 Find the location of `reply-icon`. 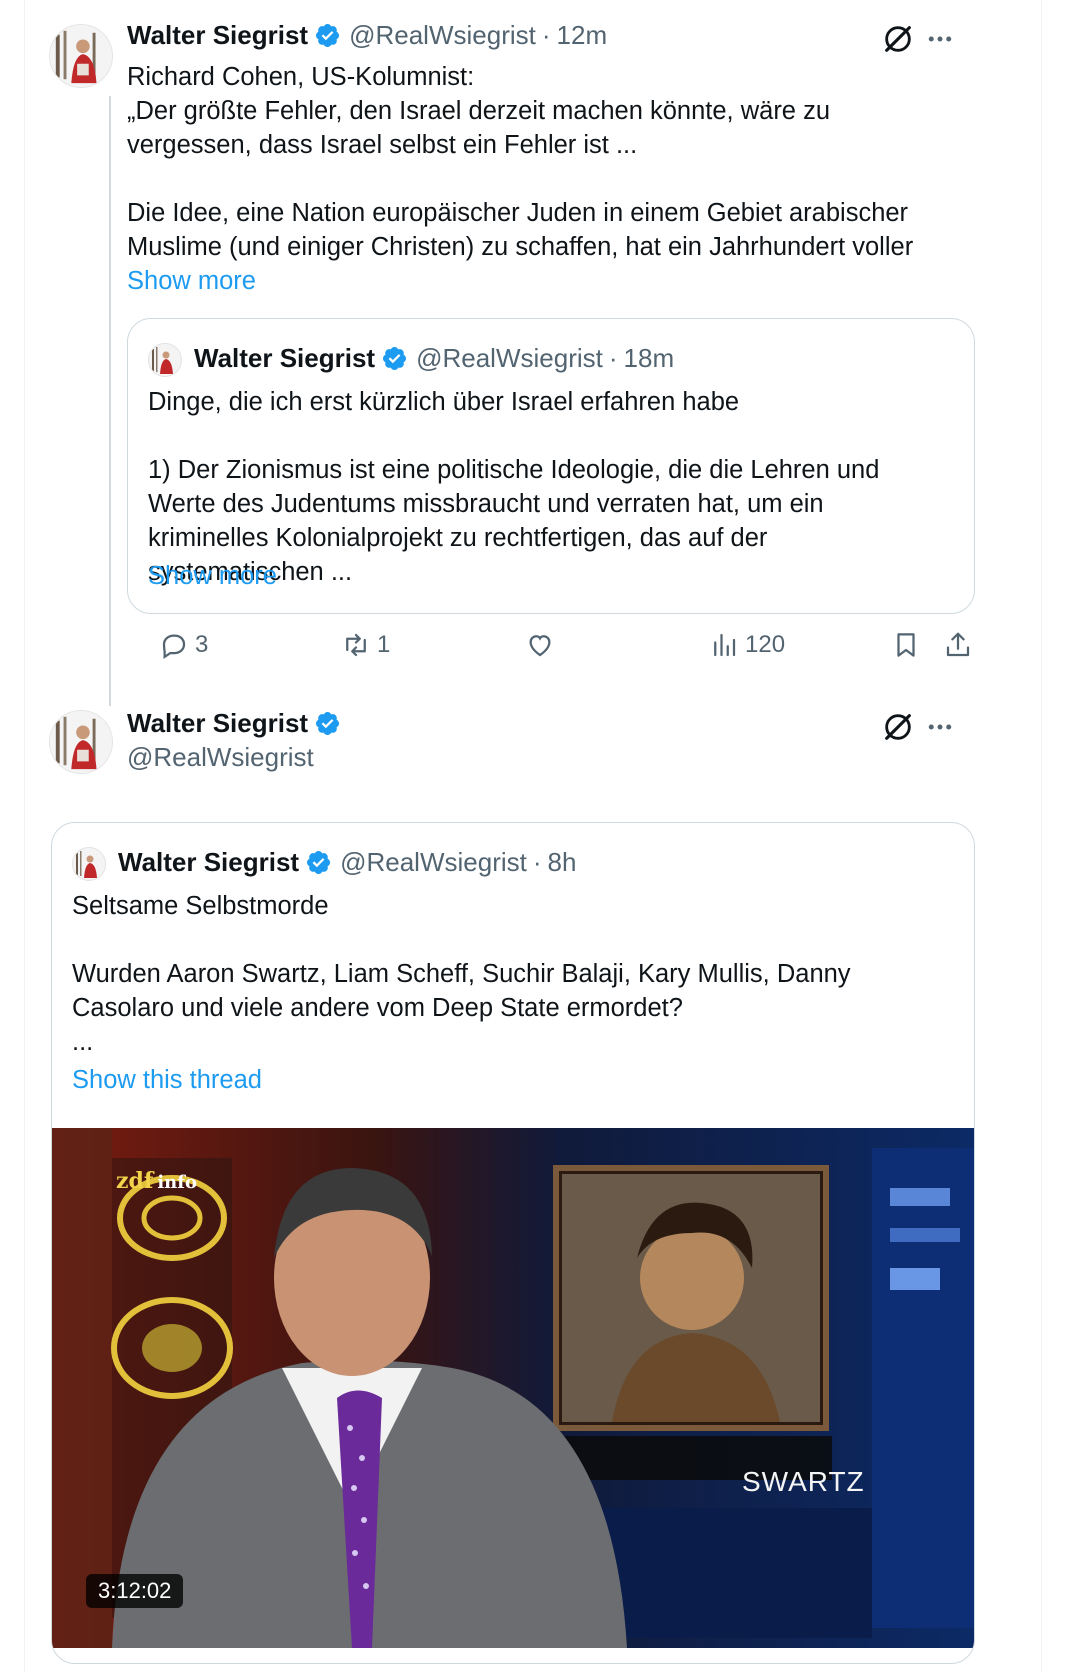

reply-icon is located at coordinates (174, 646).